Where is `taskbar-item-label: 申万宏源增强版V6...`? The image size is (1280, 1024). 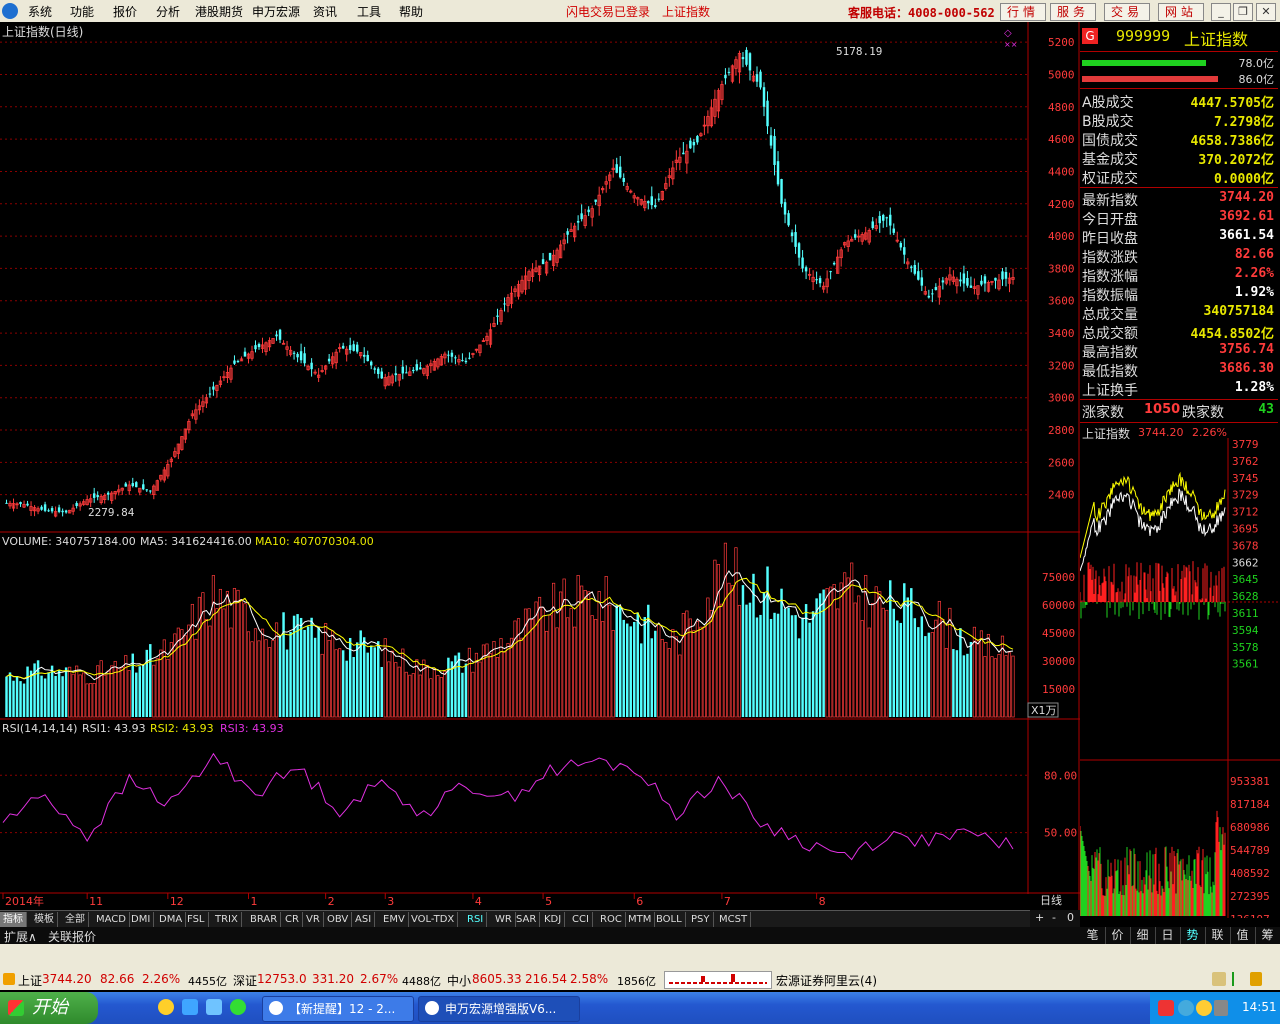 taskbar-item-label: 申万宏源增强版V6... is located at coordinates (501, 1009).